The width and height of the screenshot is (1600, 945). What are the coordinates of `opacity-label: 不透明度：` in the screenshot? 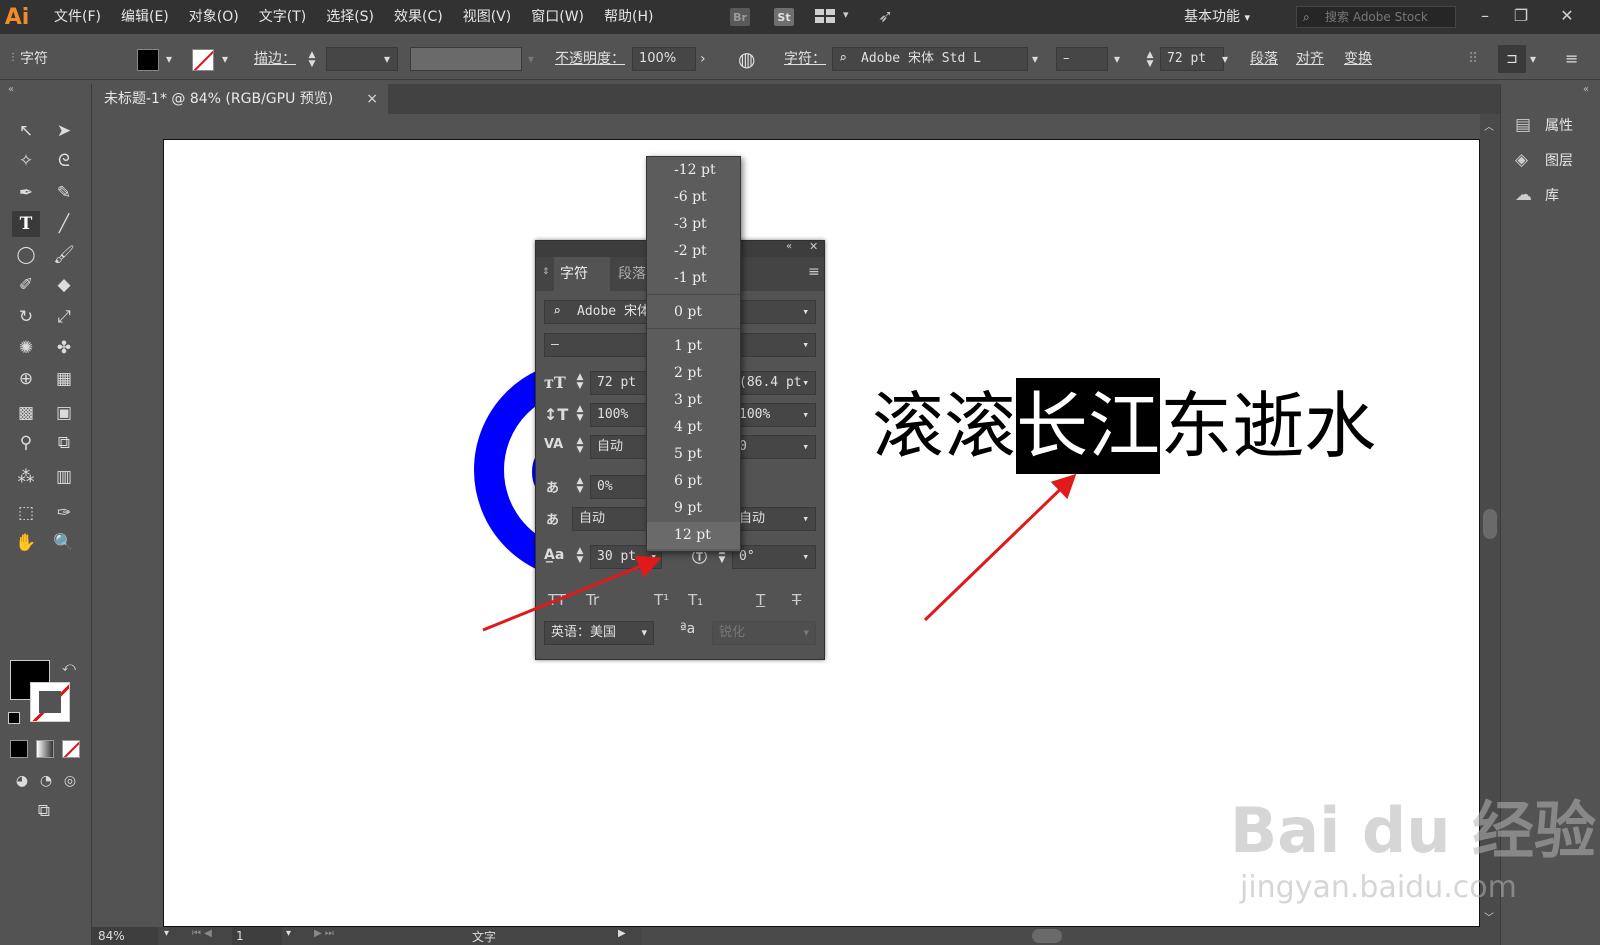 It's located at (590, 59).